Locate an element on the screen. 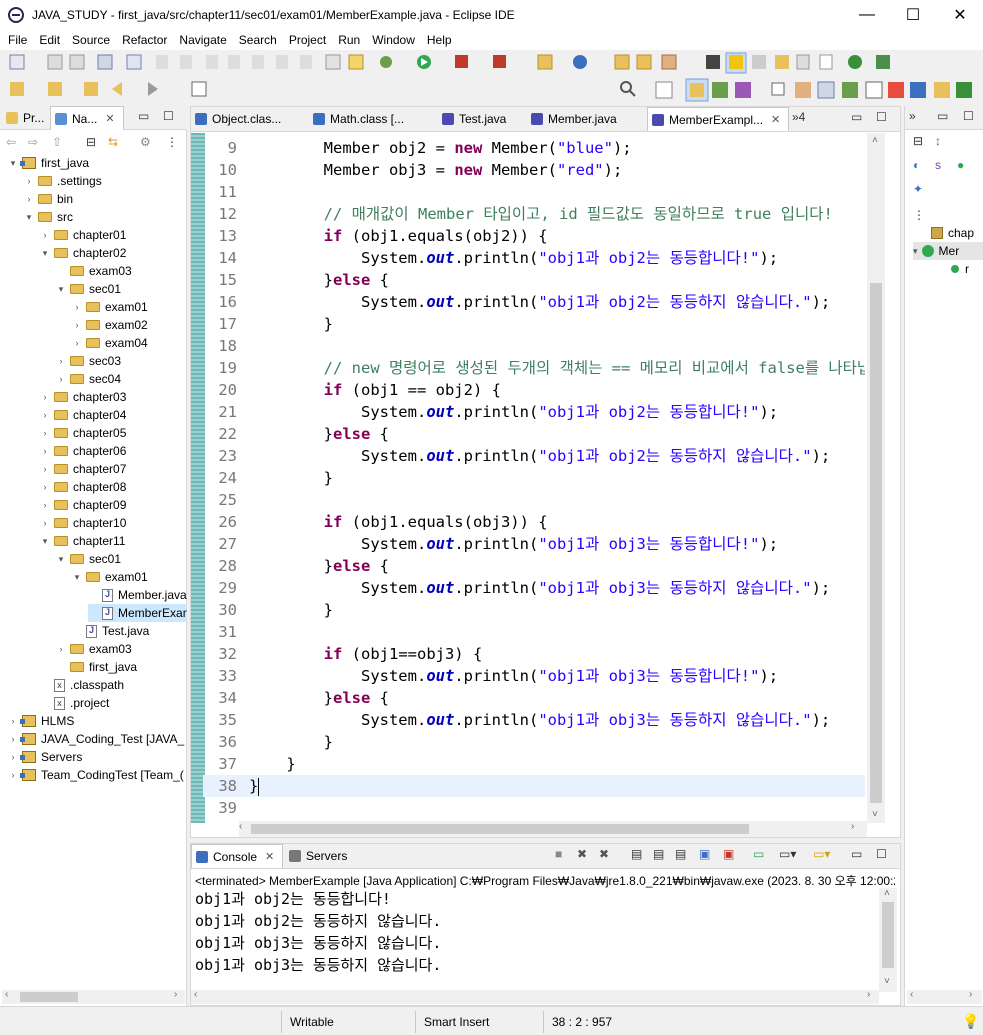 This screenshot has width=983, height=1035. view-menu-icon: ⋮ is located at coordinates (172, 142).